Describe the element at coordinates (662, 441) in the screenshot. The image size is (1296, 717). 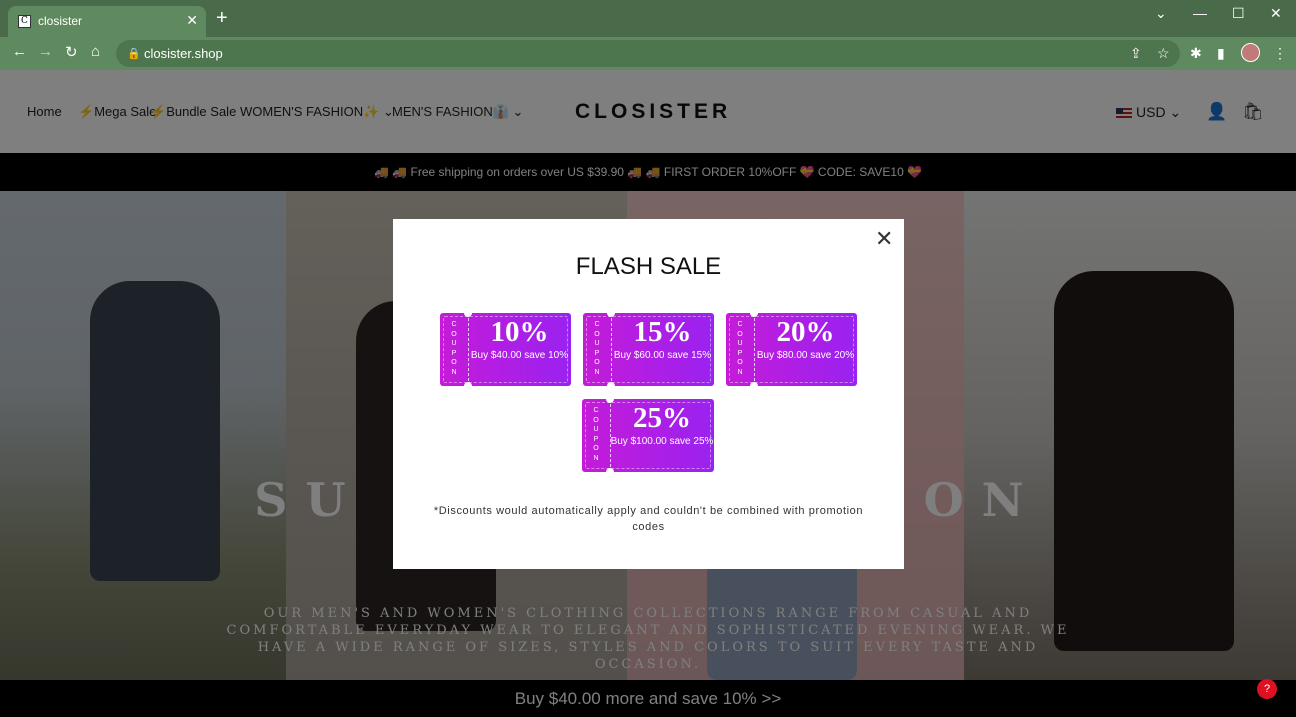
I see `coupon-description: Buy $100.00 save 25%` at that location.